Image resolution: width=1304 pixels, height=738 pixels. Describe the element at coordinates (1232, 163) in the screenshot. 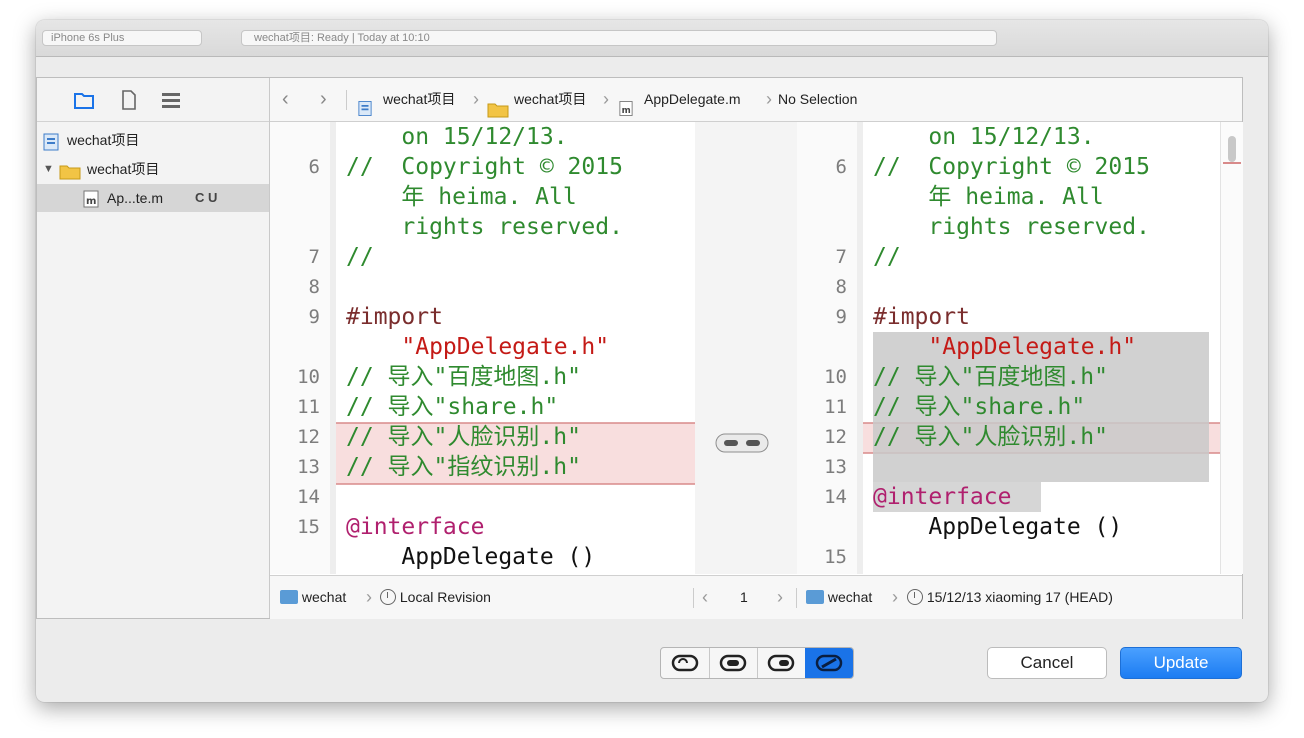

I see `change-marker` at that location.